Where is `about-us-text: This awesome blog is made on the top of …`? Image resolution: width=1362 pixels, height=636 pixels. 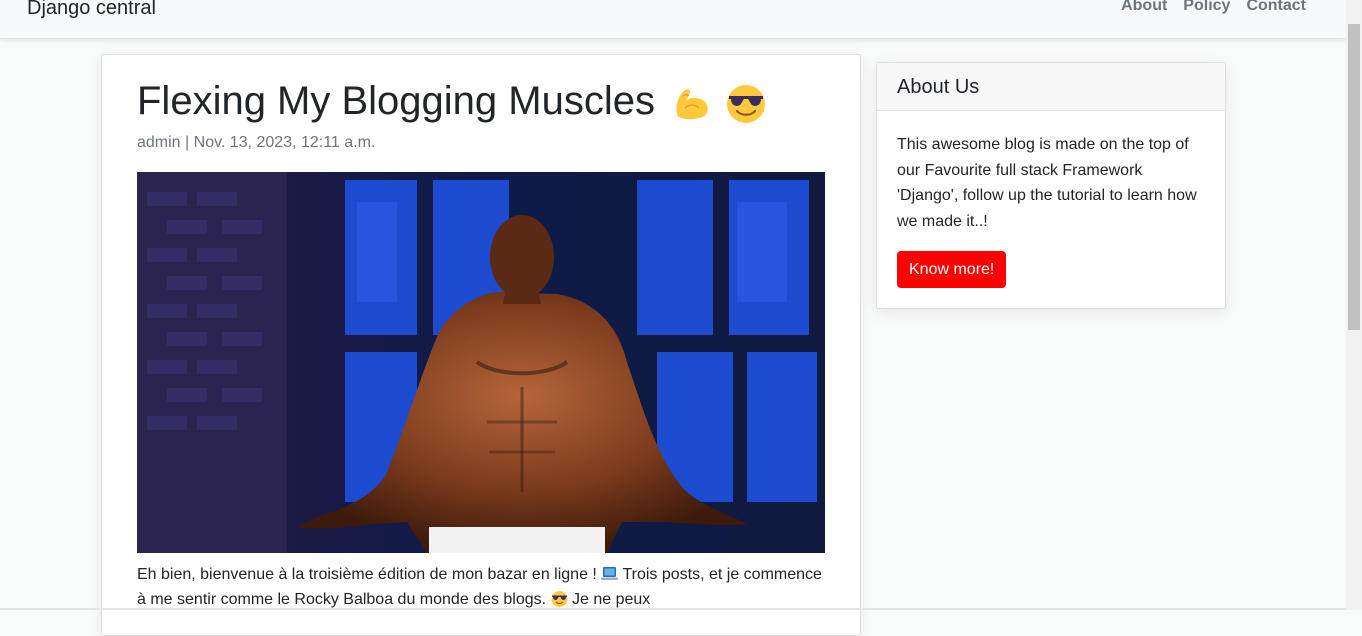 about-us-text: This awesome blog is made on the top of … is located at coordinates (1047, 183).